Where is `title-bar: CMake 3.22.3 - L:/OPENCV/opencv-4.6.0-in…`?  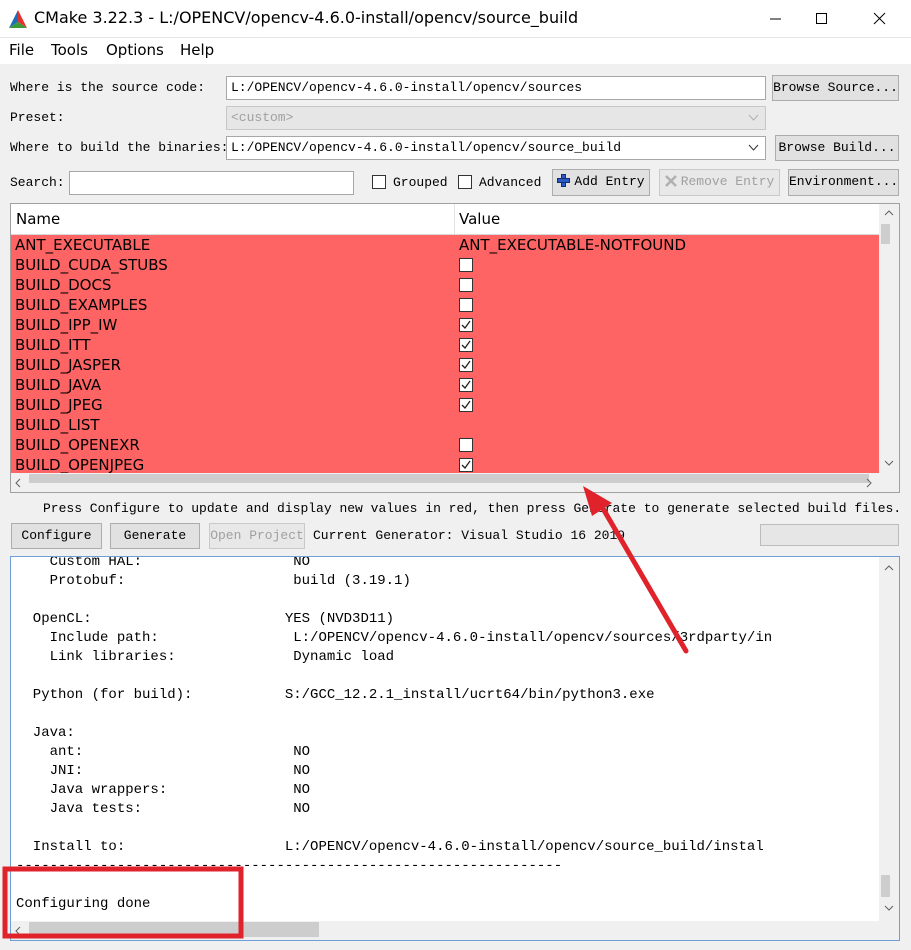 title-bar: CMake 3.22.3 - L:/OPENCV/opencv-4.6.0-in… is located at coordinates (455, 19).